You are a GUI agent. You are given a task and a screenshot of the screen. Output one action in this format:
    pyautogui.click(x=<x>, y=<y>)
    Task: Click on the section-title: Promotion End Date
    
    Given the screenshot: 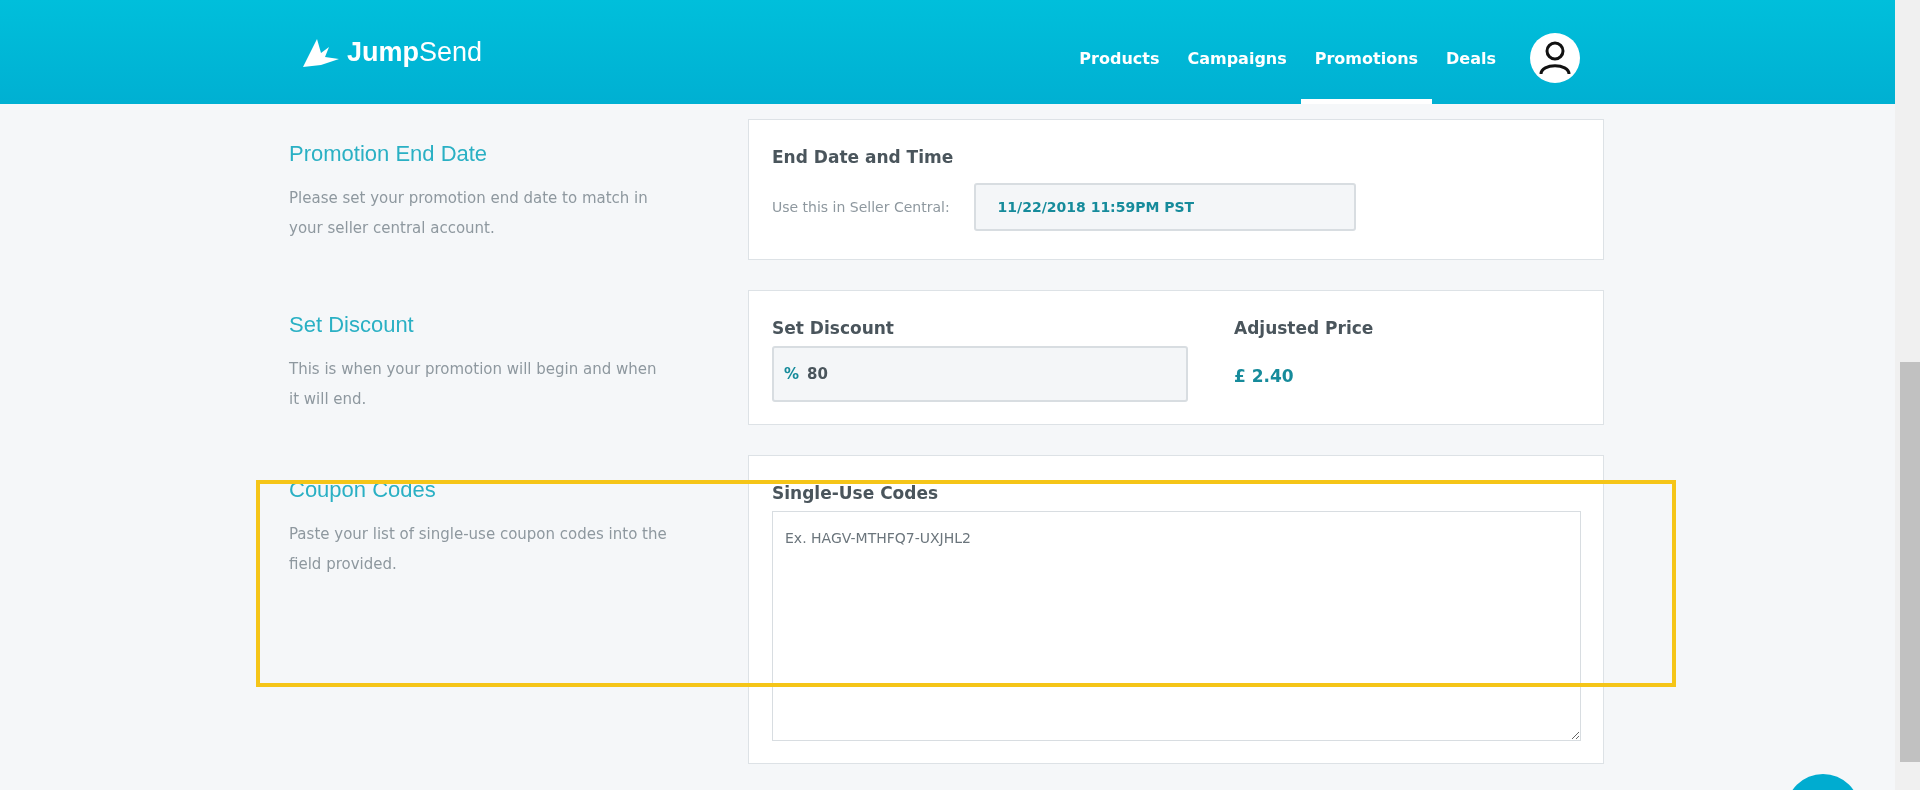 What is the action you would take?
    pyautogui.click(x=389, y=154)
    